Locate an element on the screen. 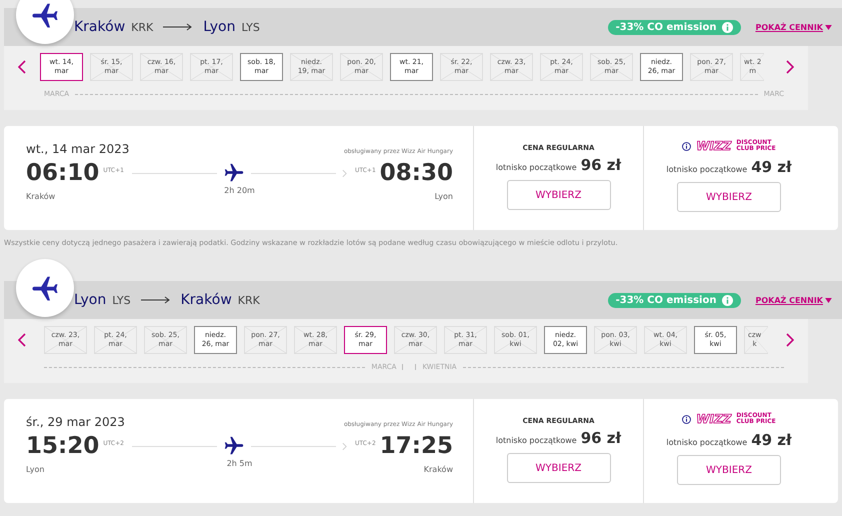 This screenshot has height=516, width=842. arrival-time: 08:30 is located at coordinates (416, 173).